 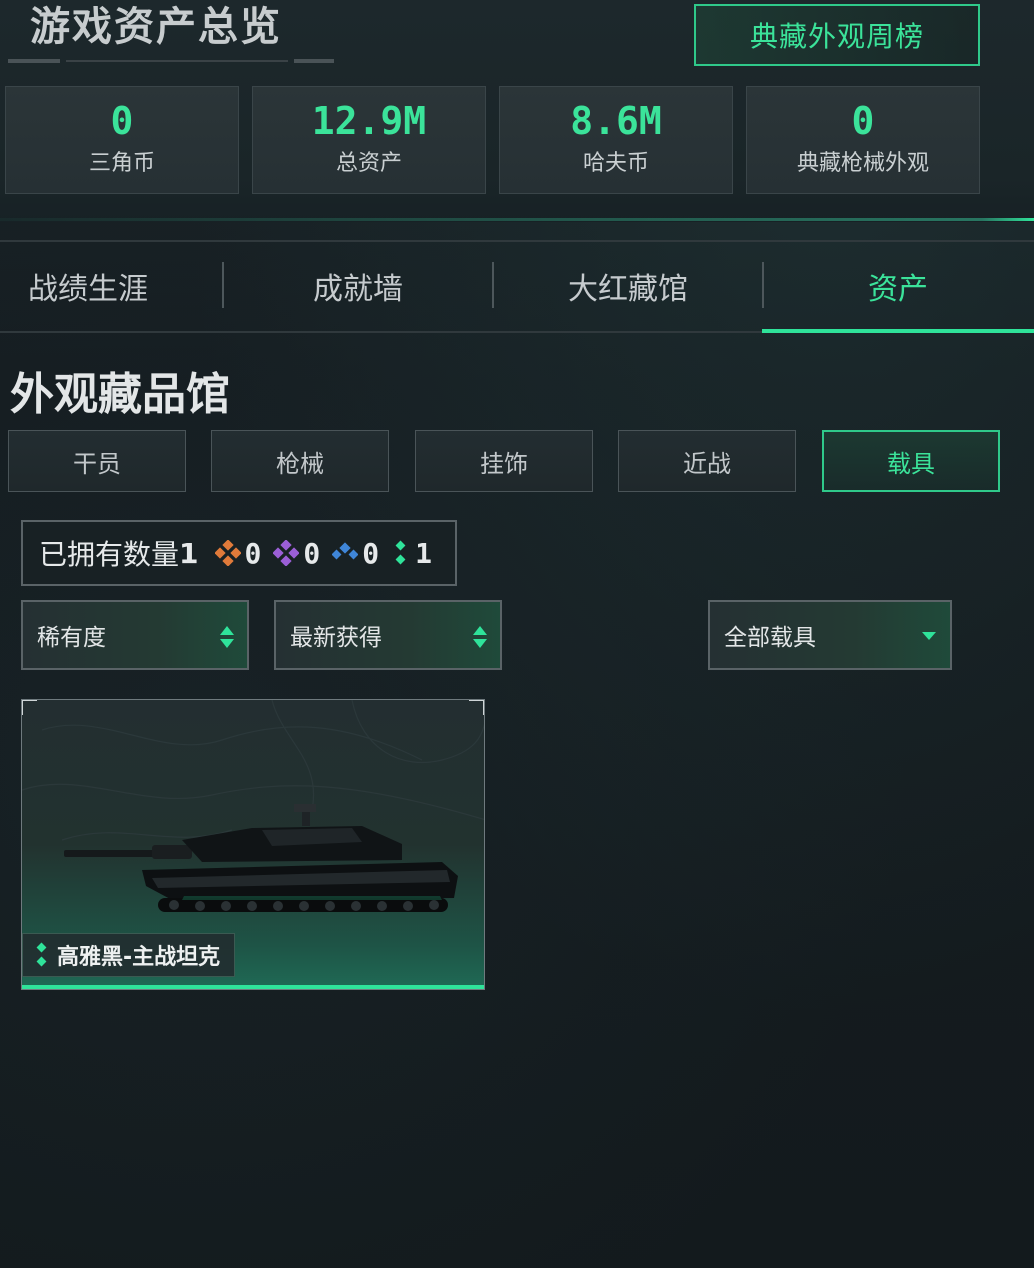 I want to click on rarity-sort-dropdown: 稀有度, so click(x=135, y=635).